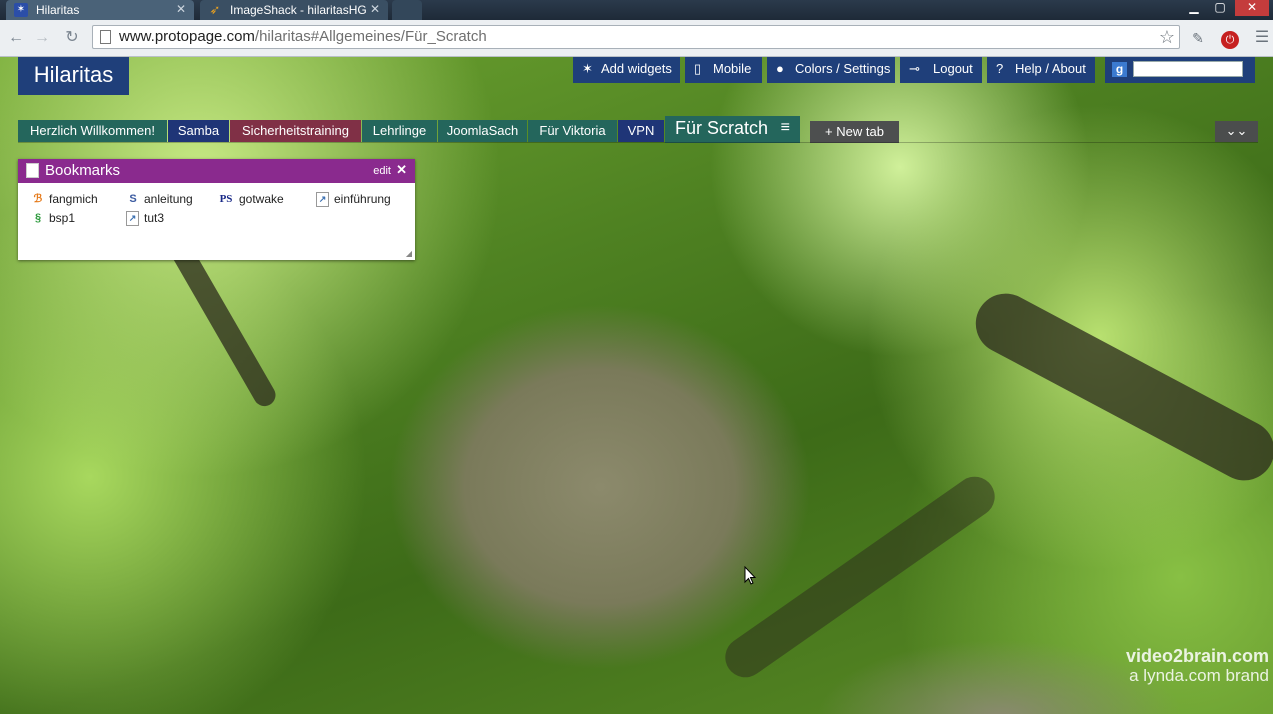  I want to click on url-path: /hilaritas#Allgemeines/Für_Scratch, so click(370, 36).